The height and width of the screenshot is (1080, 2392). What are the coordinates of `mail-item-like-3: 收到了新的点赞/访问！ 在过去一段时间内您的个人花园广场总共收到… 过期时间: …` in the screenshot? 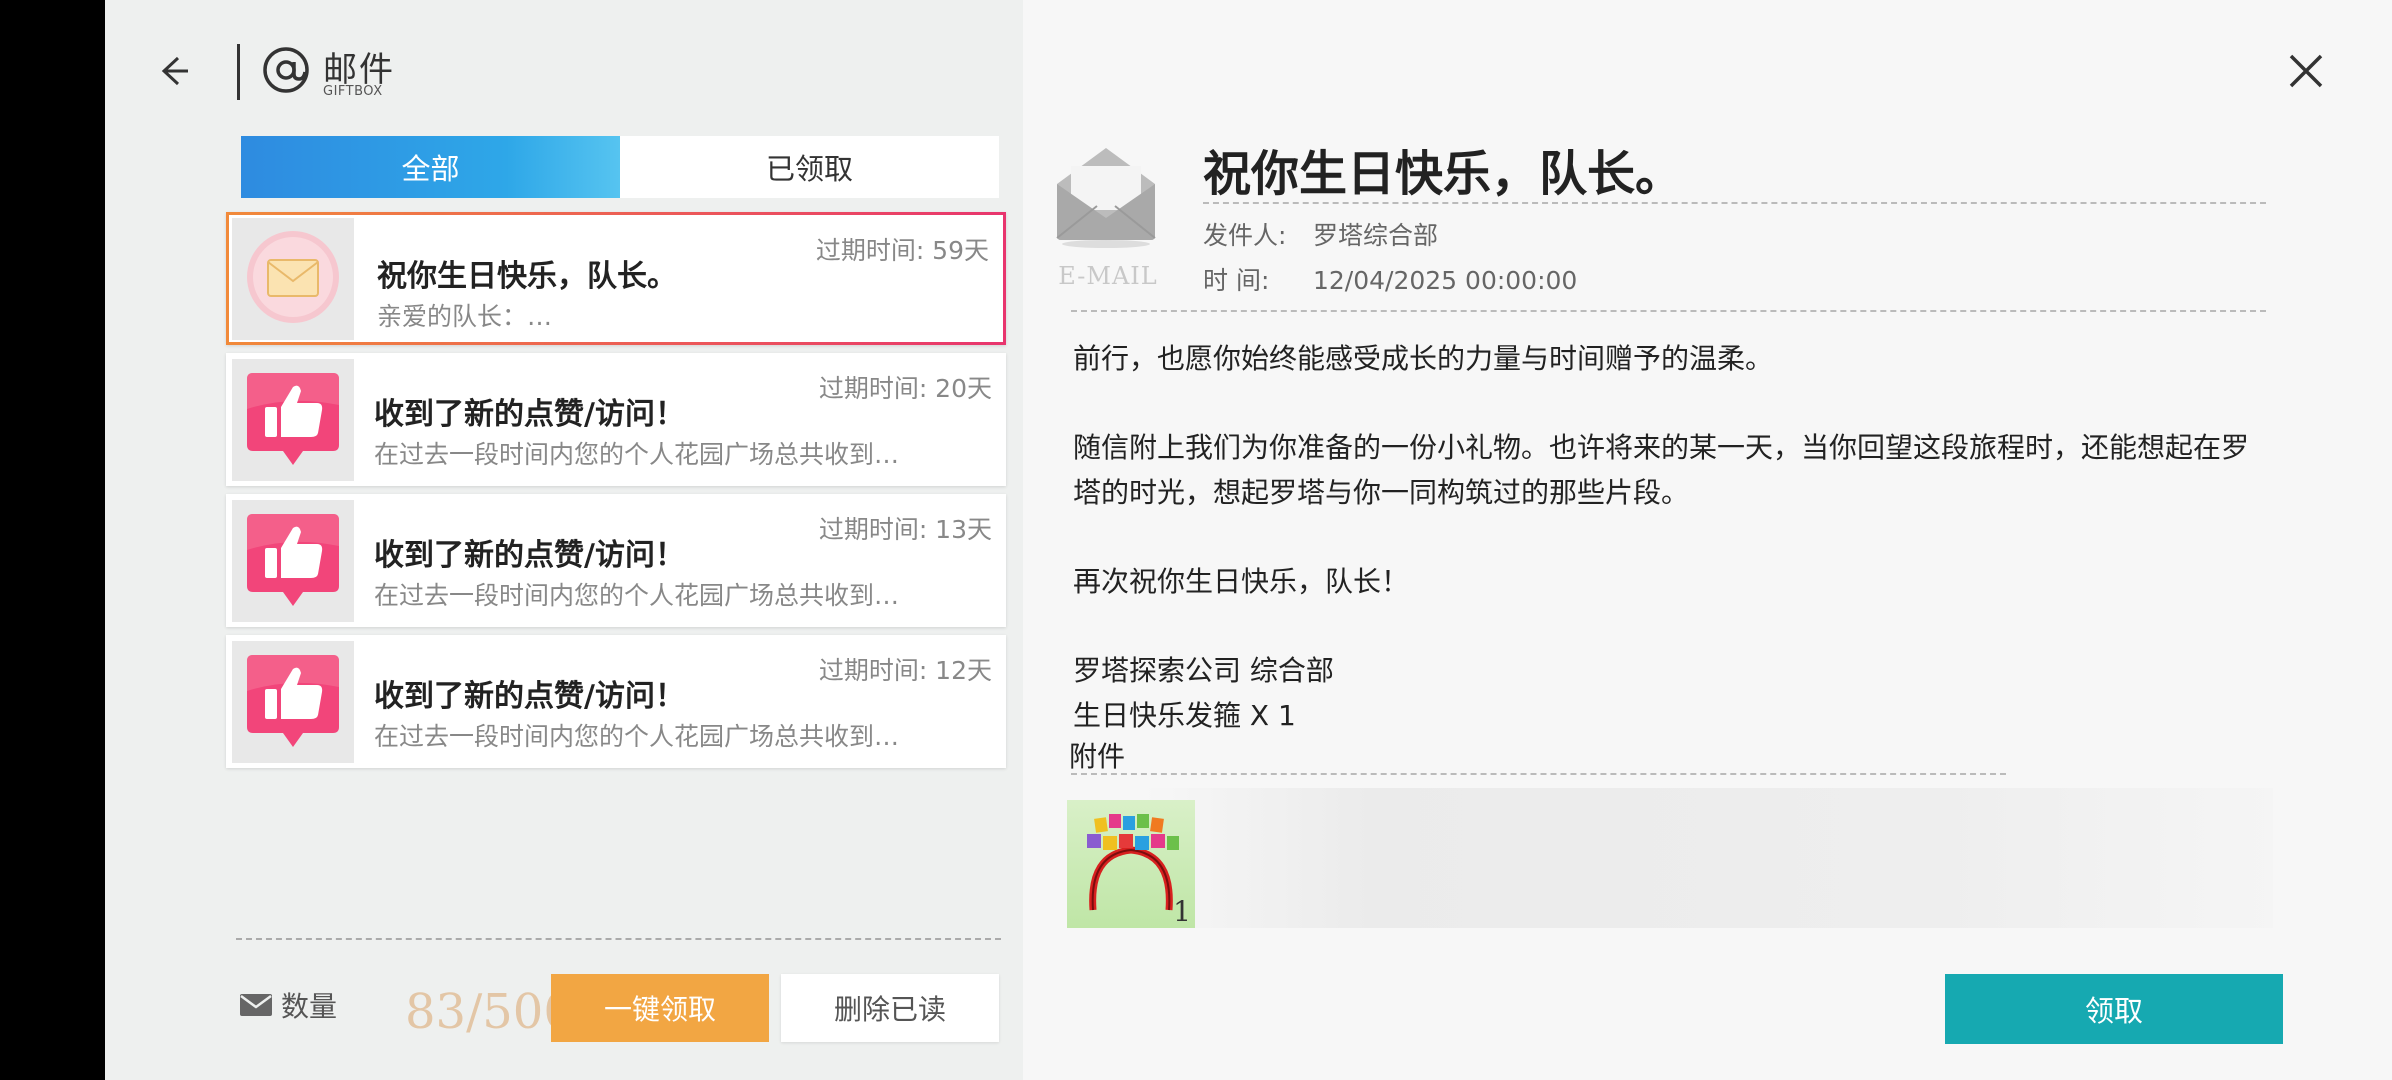 It's located at (616, 701).